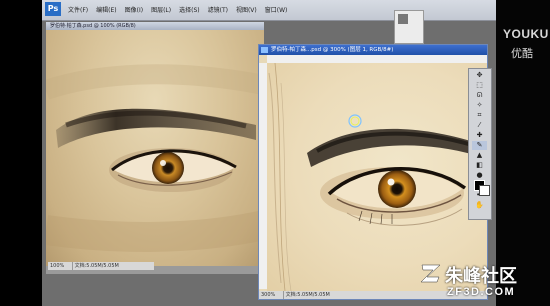 This screenshot has width=550, height=306. I want to click on menu-window: 窗口(W), so click(276, 9).